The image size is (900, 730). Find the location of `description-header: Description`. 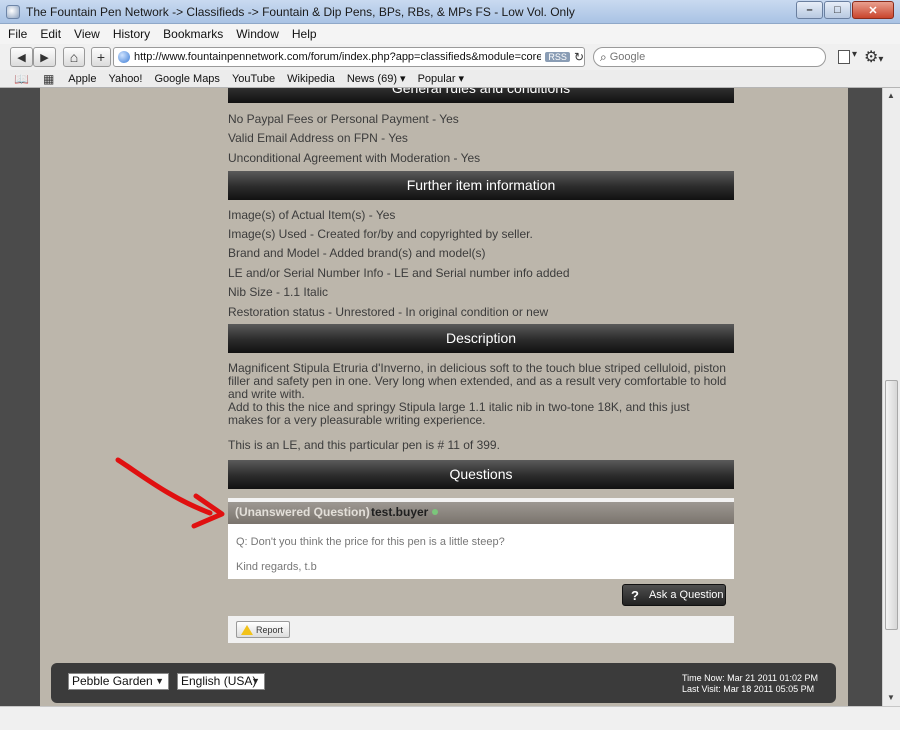

description-header: Description is located at coordinates (481, 338).